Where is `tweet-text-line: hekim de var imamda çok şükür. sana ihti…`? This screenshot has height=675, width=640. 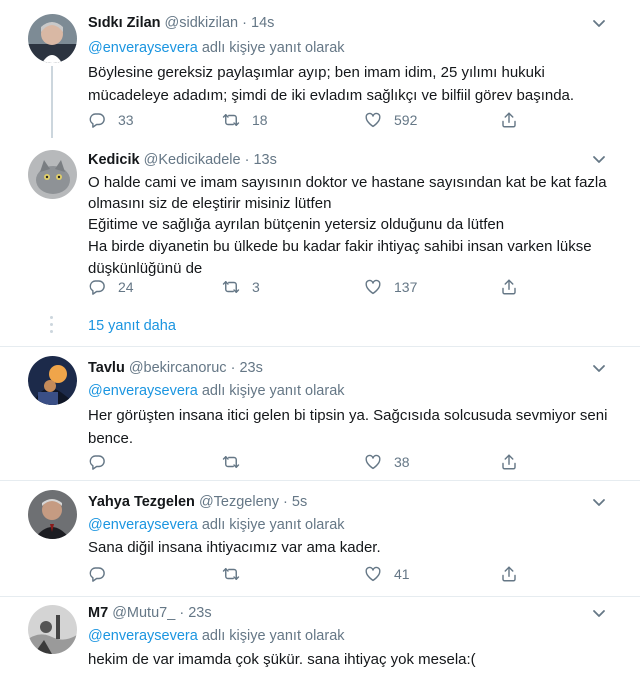
tweet-text-line: hekim de var imamda çok şükür. sana ihti… is located at coordinates (282, 659).